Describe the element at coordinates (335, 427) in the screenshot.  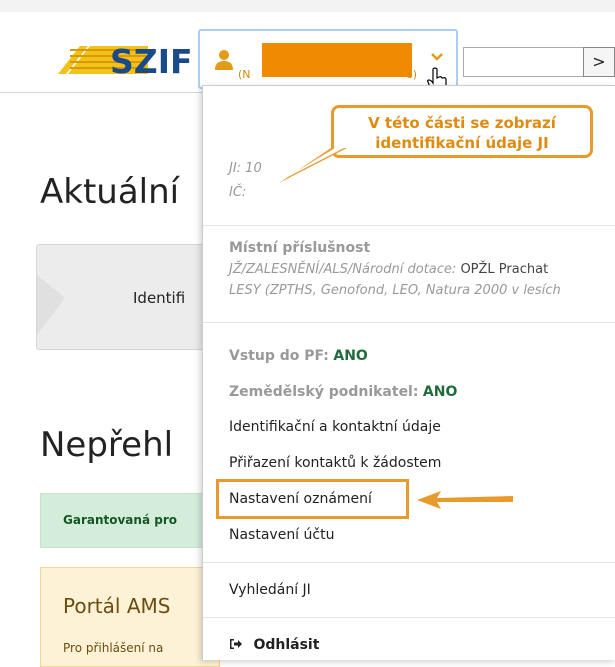
I see `menu-item-identification: Identifikační a kontaktní údaje` at that location.